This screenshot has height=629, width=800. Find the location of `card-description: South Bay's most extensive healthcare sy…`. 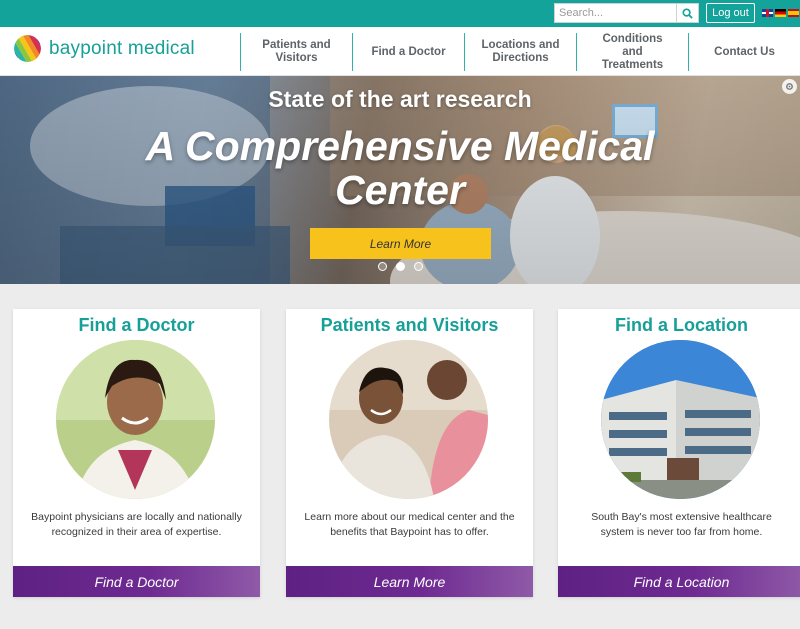

card-description: South Bay's most extensive healthcare sy… is located at coordinates (681, 524).